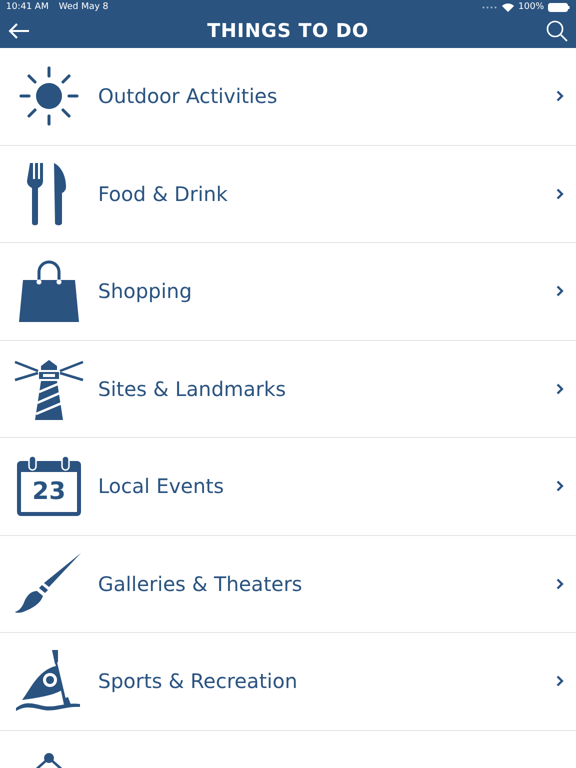 The image size is (576, 768). I want to click on sun-icon, so click(49, 96).